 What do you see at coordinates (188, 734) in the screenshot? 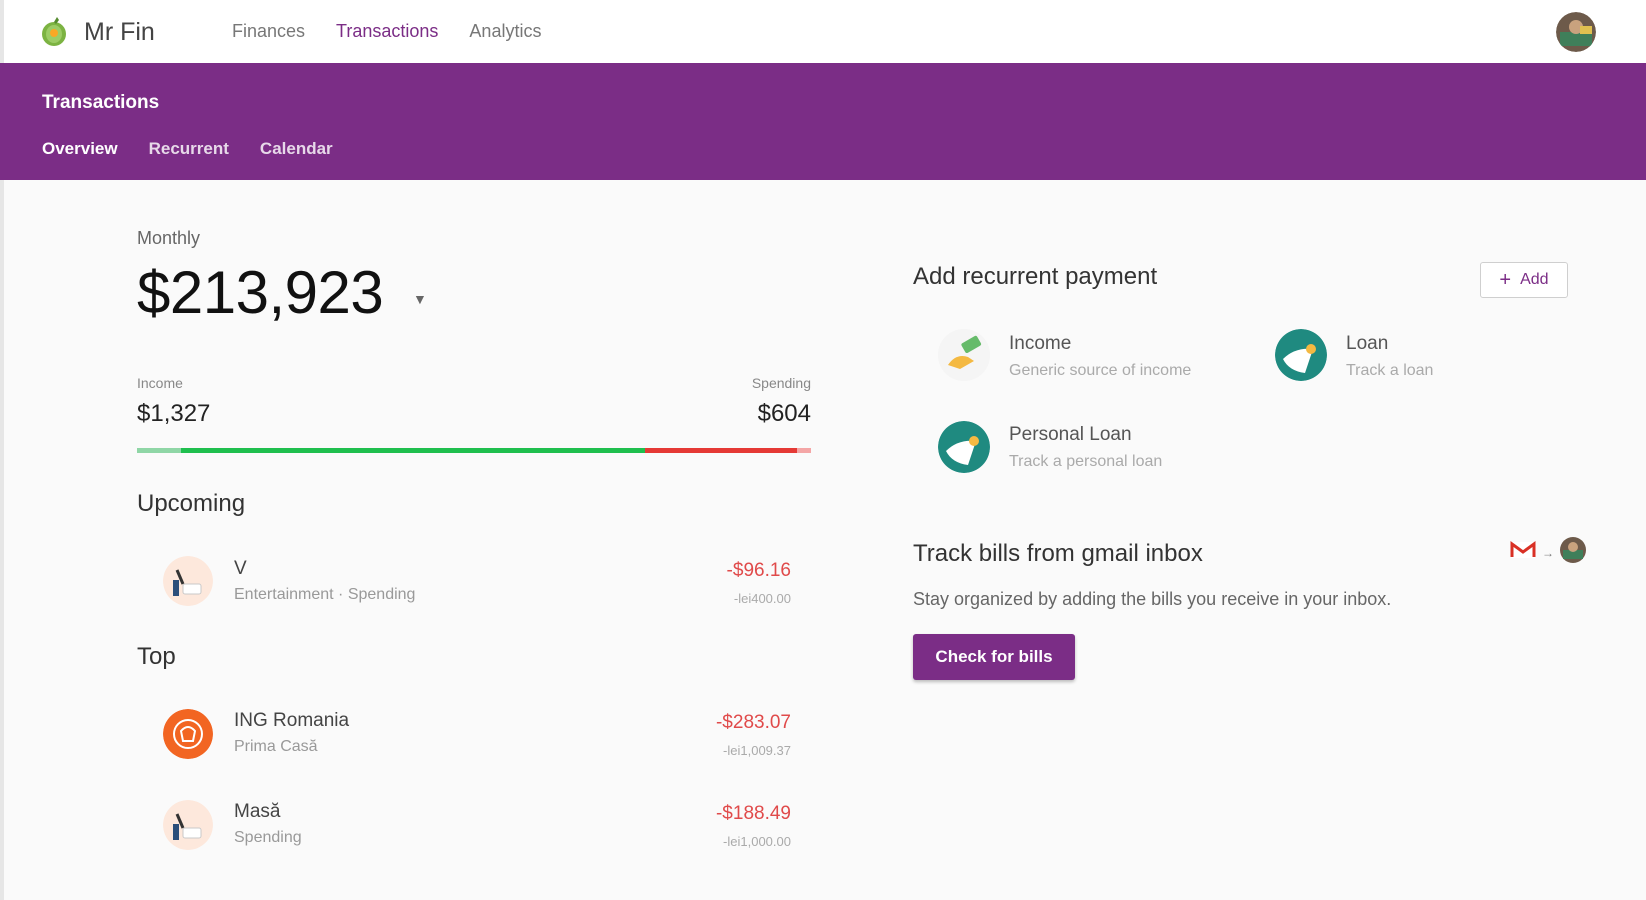
I see `ing-logo-icon` at bounding box center [188, 734].